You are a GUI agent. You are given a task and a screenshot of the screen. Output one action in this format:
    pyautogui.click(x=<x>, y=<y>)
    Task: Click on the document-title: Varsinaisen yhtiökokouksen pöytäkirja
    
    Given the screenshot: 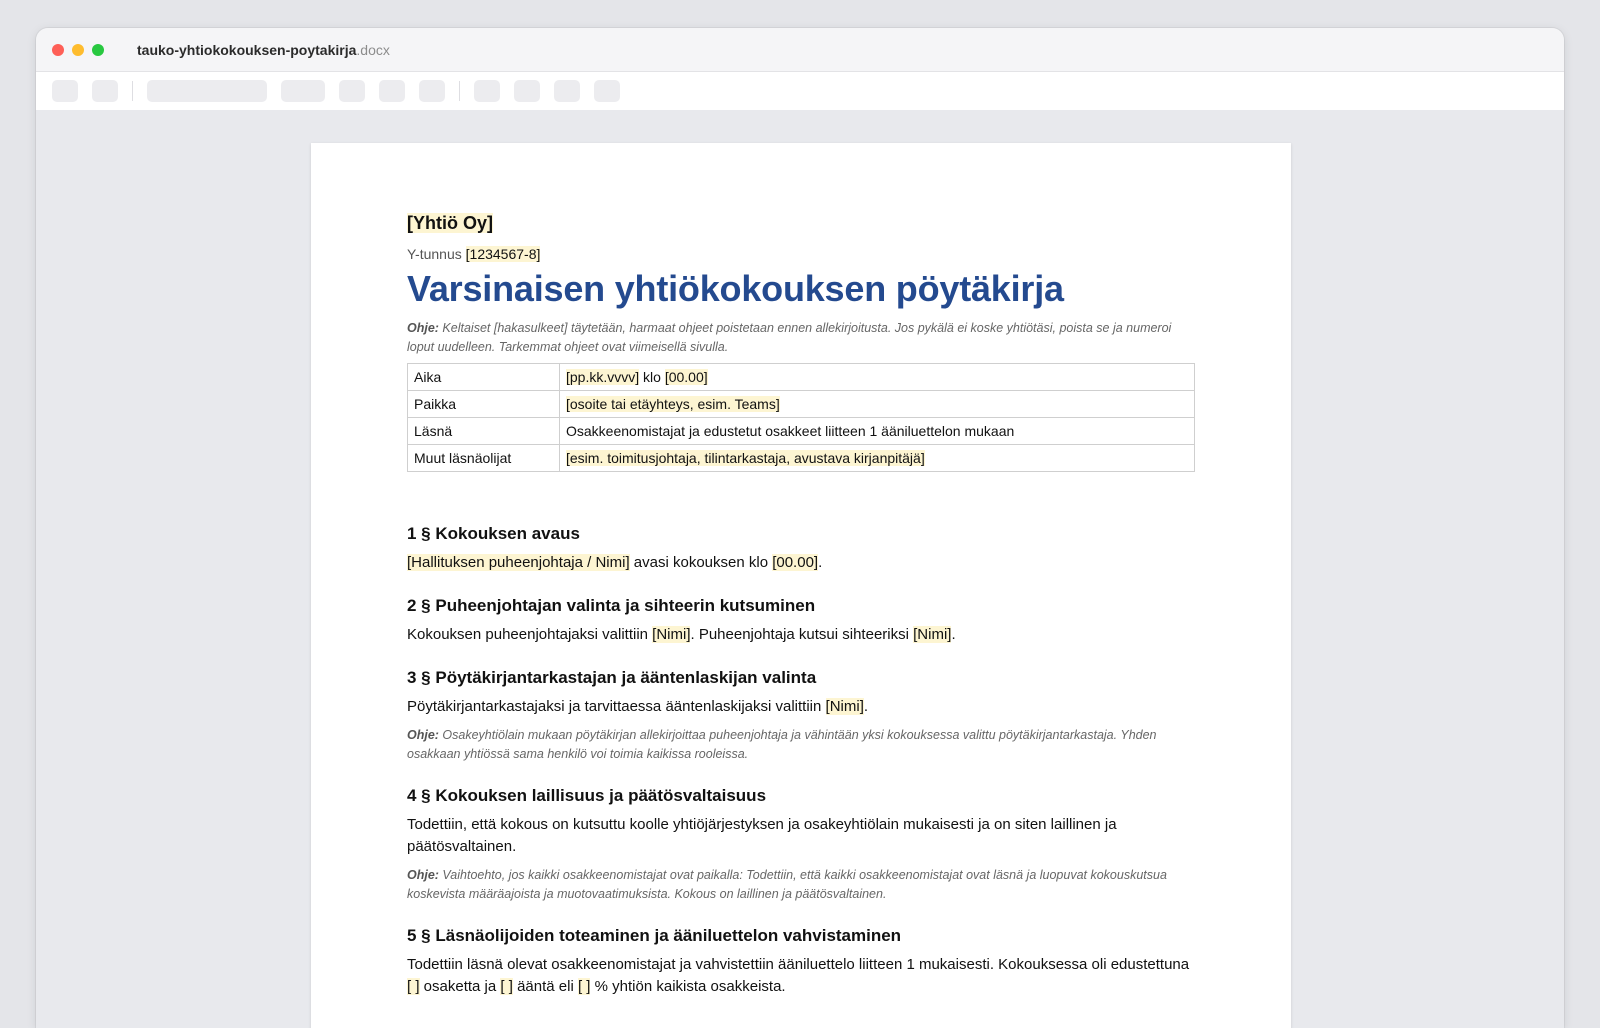 What is the action you would take?
    pyautogui.click(x=735, y=288)
    